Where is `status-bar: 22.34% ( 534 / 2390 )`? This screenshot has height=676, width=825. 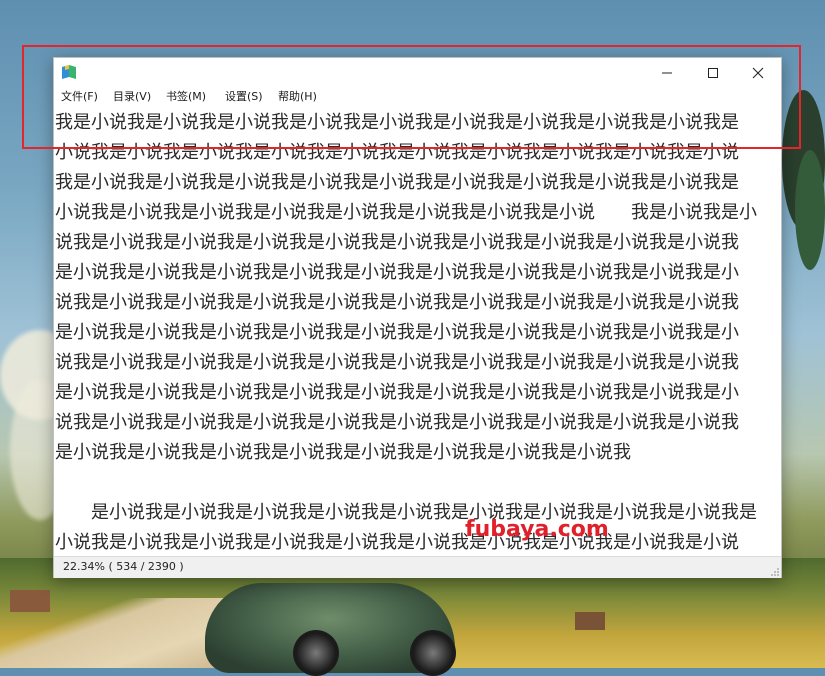
status-bar: 22.34% ( 534 / 2390 ) is located at coordinates (417, 567).